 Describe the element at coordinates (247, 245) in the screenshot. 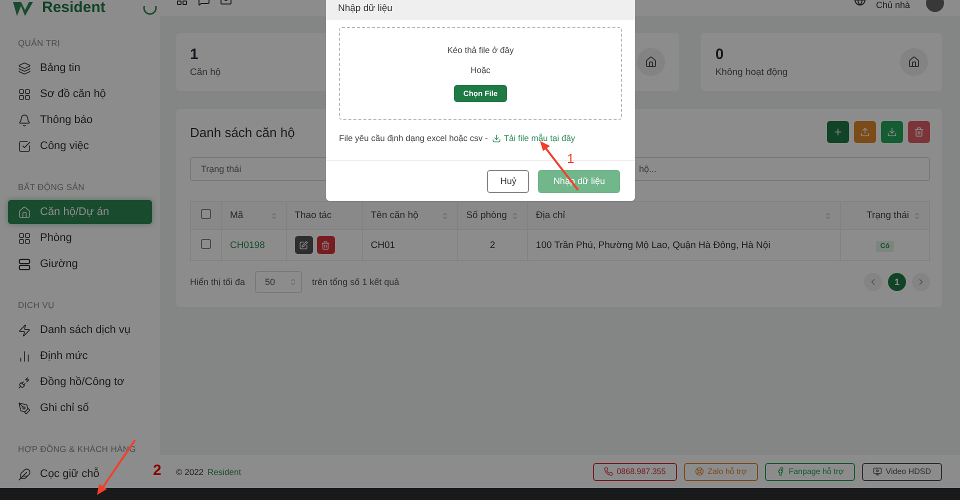

I see `code-link: CH0198` at that location.